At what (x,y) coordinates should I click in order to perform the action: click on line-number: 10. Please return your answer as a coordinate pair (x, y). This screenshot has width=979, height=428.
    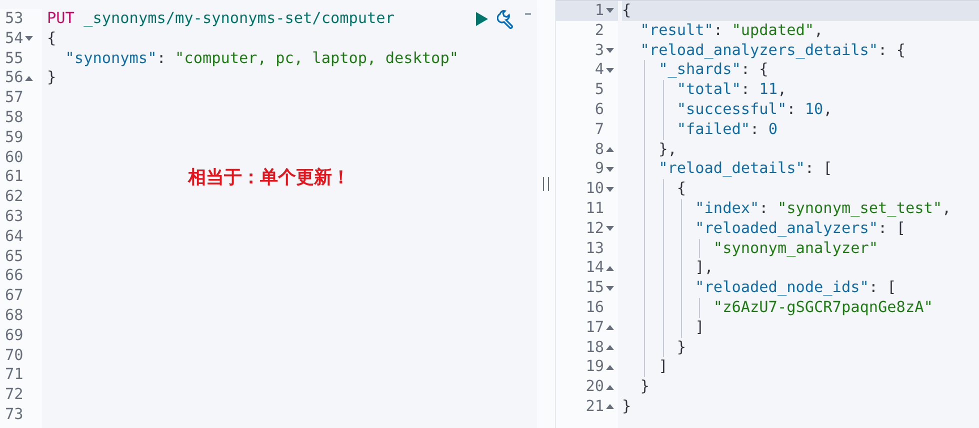
    Looking at the image, I should click on (595, 189).